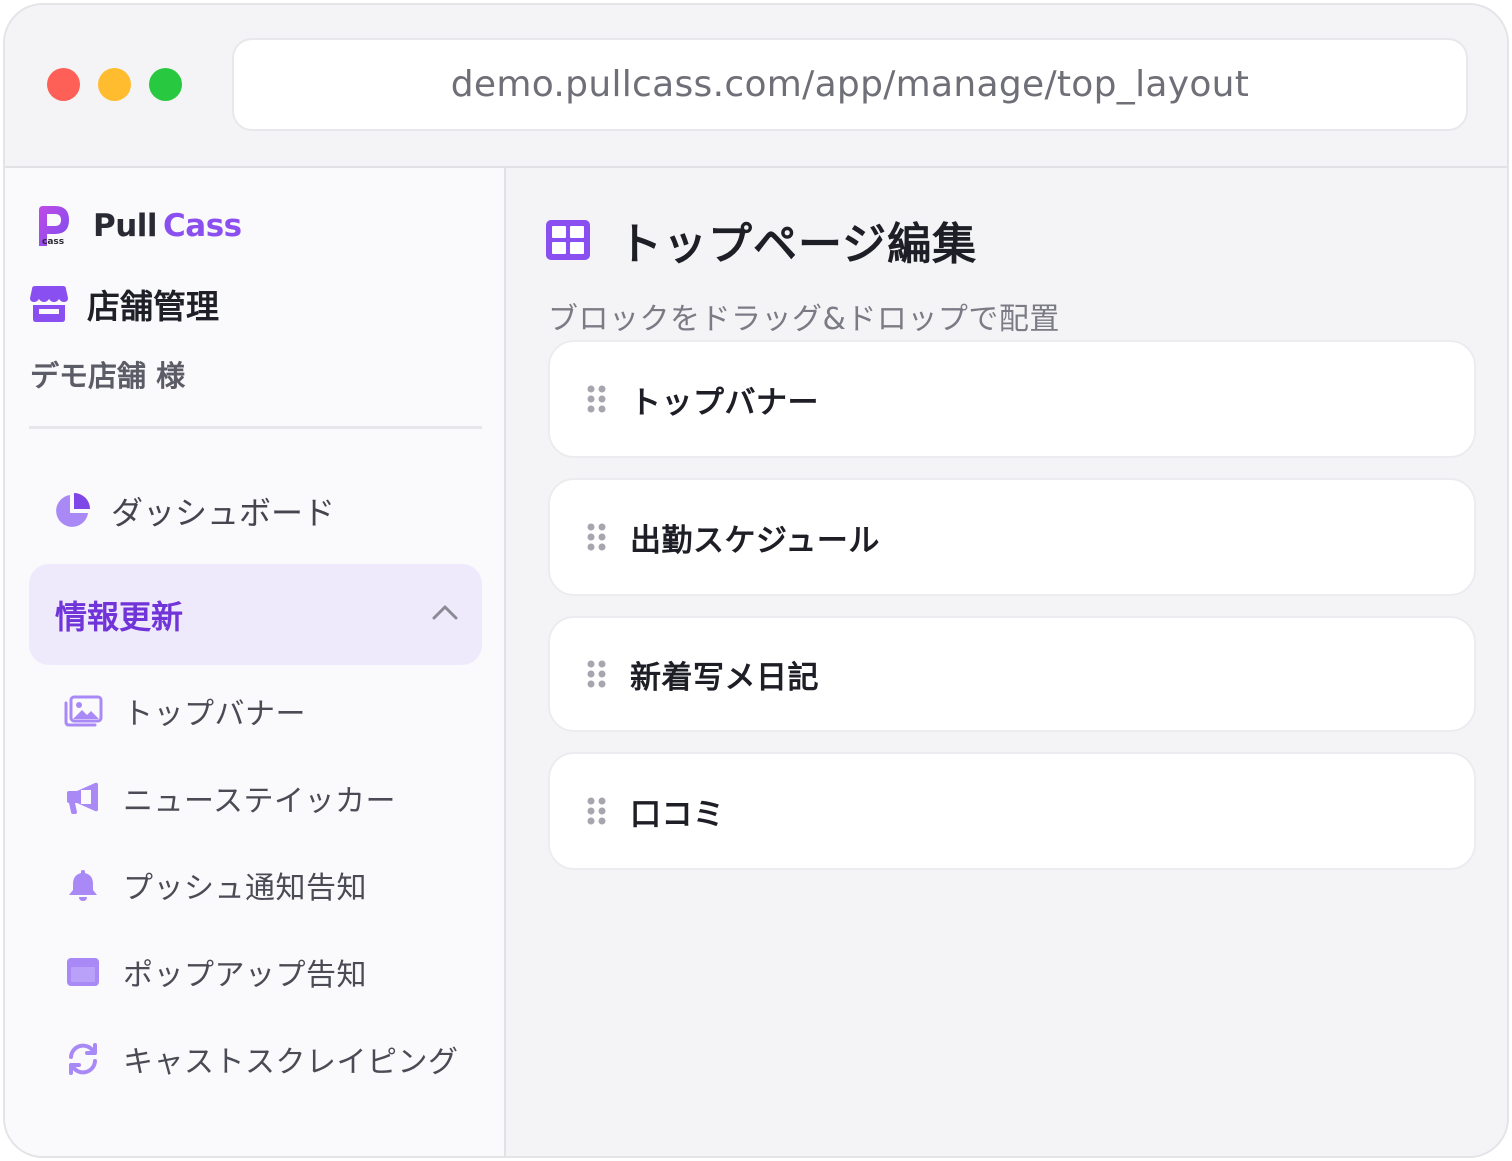  What do you see at coordinates (255, 614) in the screenshot?
I see `sidebar-group-info-update: 情報更新` at bounding box center [255, 614].